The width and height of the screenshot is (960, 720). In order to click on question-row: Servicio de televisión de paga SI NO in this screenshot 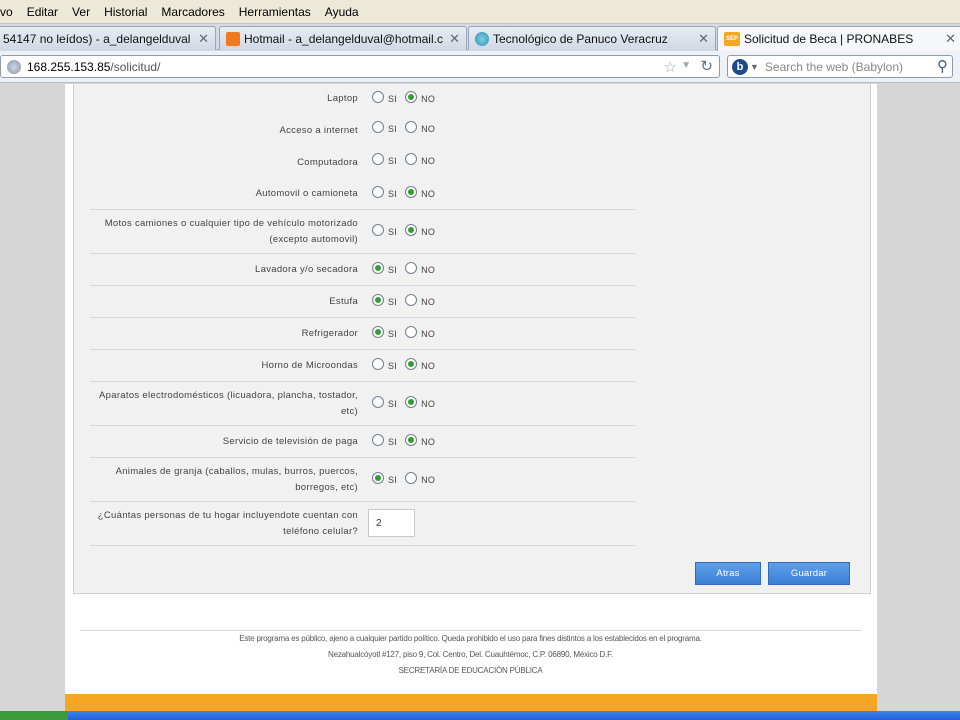, I will do `click(362, 442)`.